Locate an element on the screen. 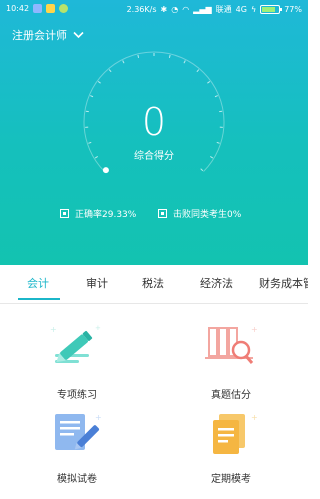 This screenshot has width=320, height=499. tab-financial-cost-management: 财务成本管理 is located at coordinates (283, 284).